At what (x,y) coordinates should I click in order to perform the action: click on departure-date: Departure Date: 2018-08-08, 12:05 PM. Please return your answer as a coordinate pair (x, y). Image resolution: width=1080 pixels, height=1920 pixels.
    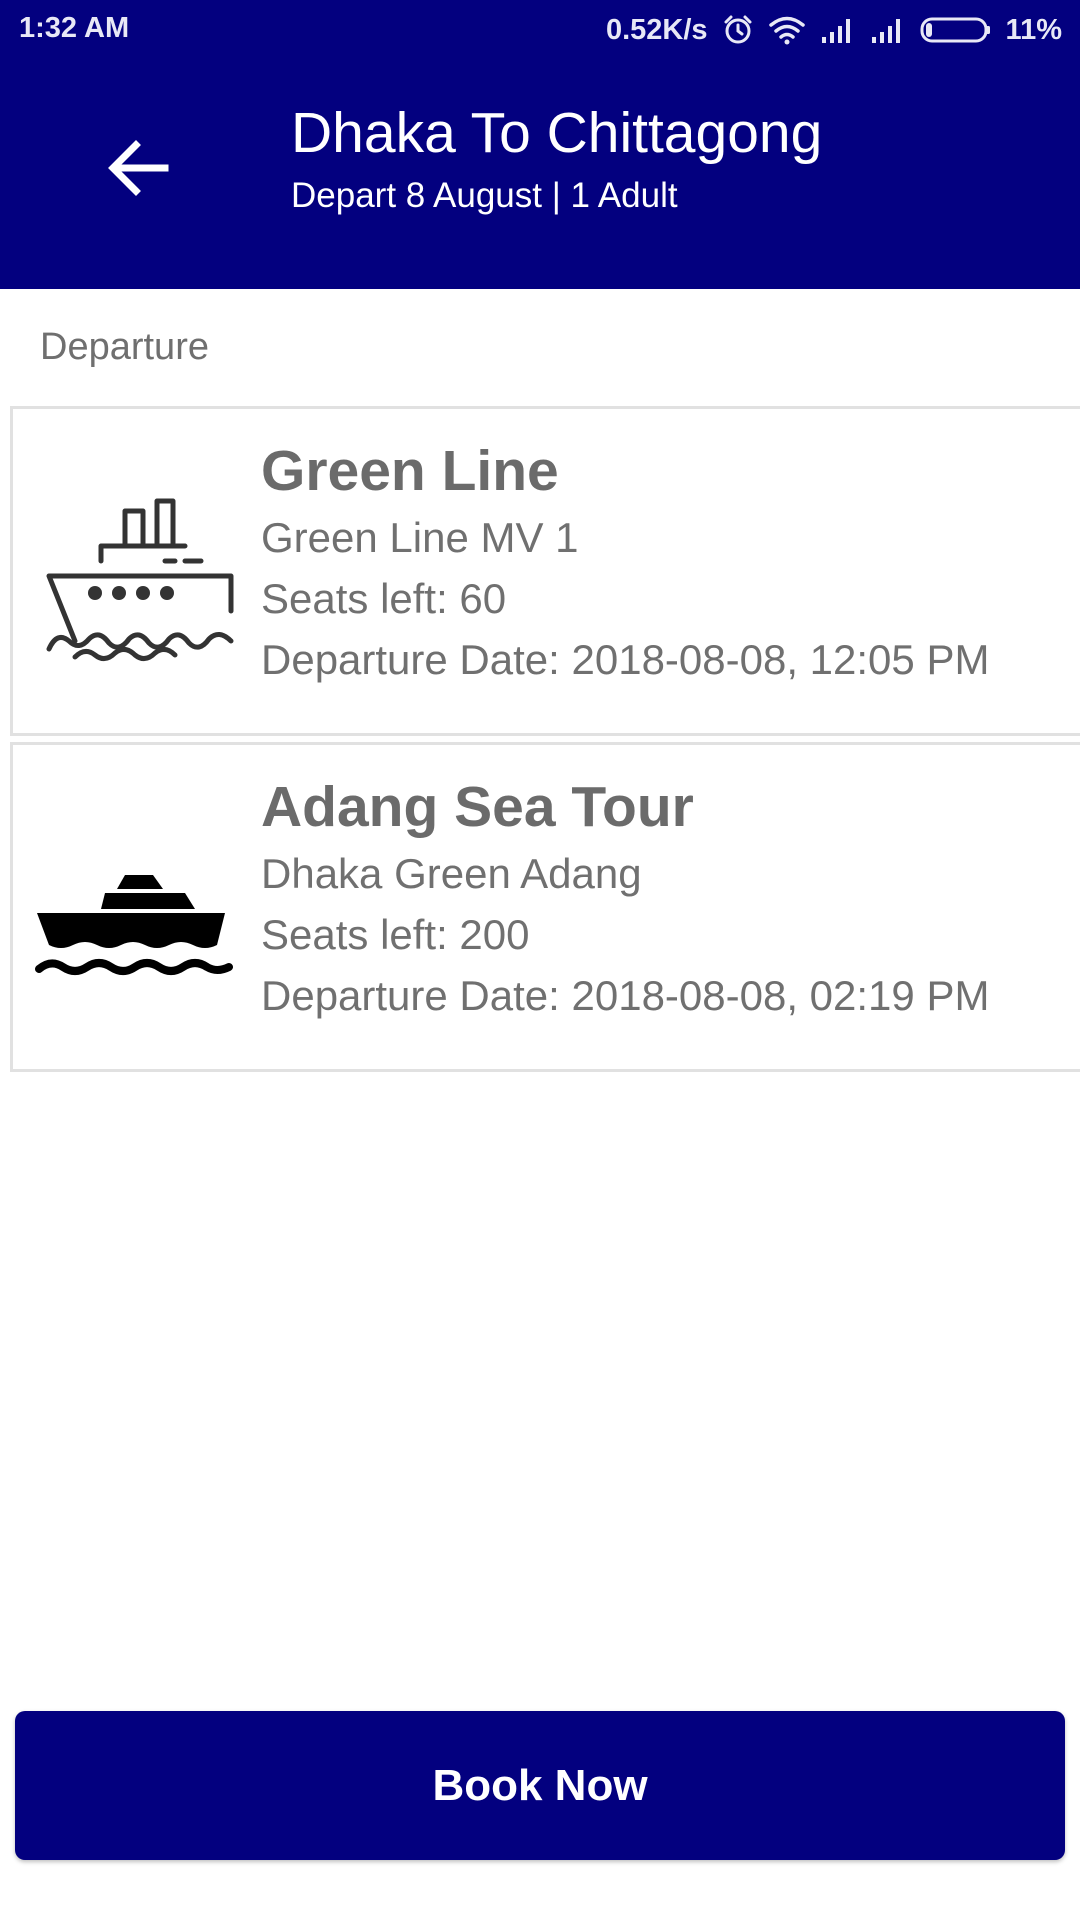
    Looking at the image, I should click on (625, 659).